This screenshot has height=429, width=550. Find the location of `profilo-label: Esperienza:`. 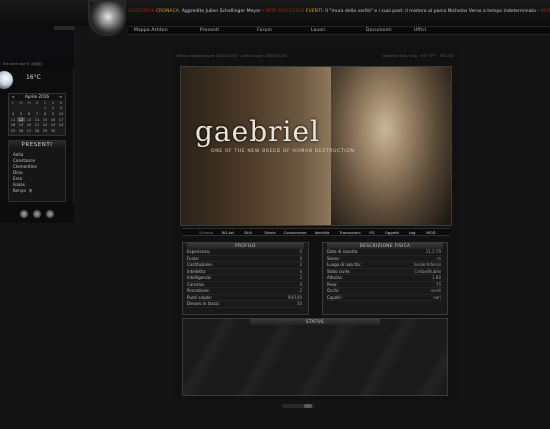

profilo-label: Esperienza: is located at coordinates (199, 251).